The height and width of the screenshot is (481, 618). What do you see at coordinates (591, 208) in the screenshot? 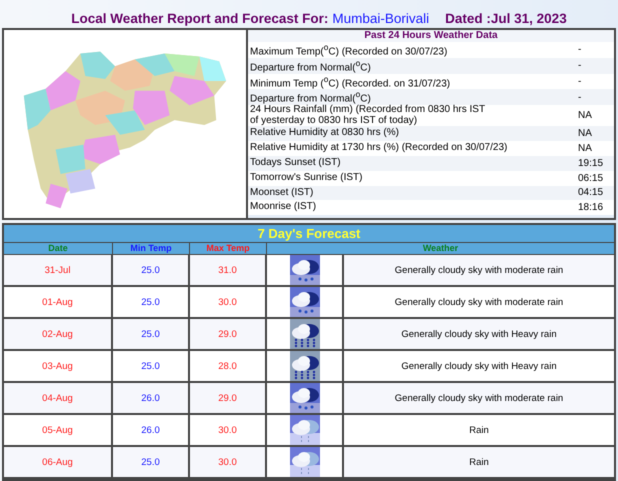
I see `data-value: 18:16` at bounding box center [591, 208].